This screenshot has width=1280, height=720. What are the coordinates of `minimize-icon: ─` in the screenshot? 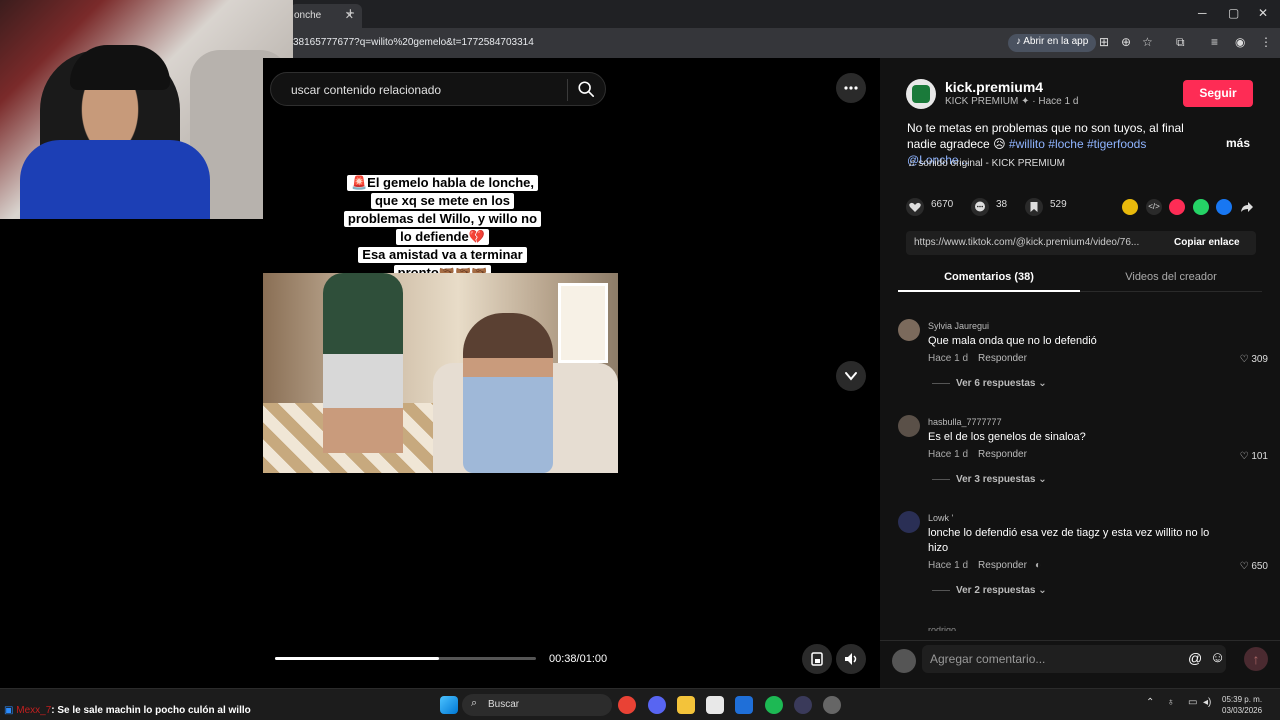 It's located at (1202, 13).